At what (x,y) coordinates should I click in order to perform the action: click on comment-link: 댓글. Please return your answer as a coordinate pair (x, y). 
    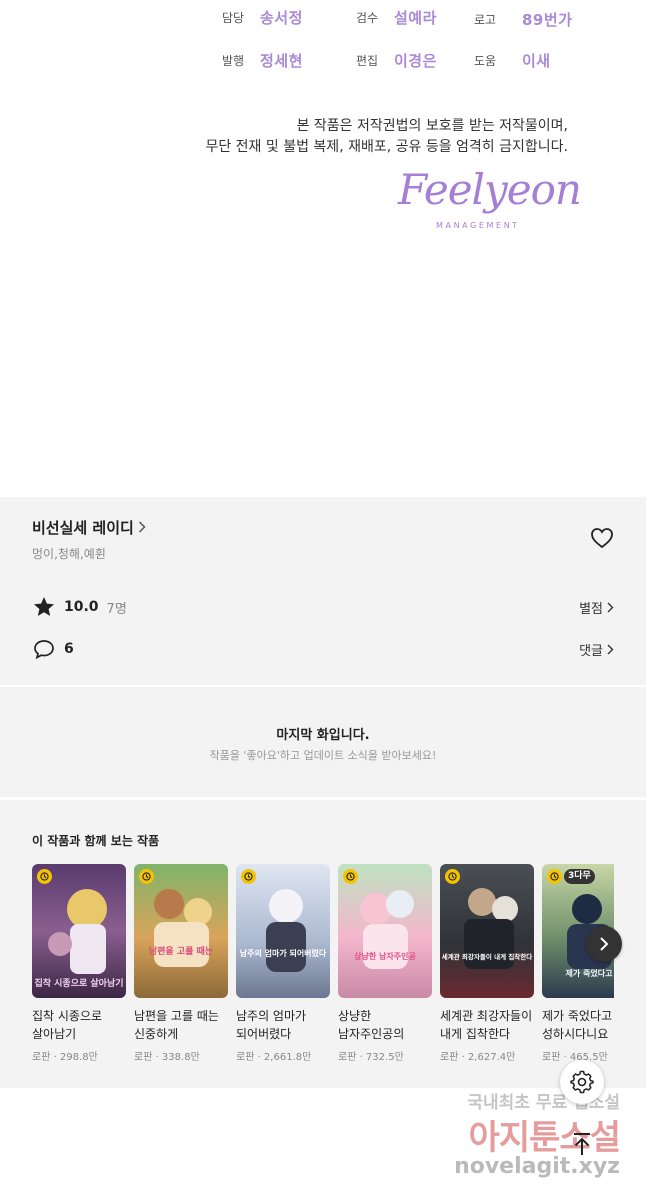
    Looking at the image, I should click on (596, 649).